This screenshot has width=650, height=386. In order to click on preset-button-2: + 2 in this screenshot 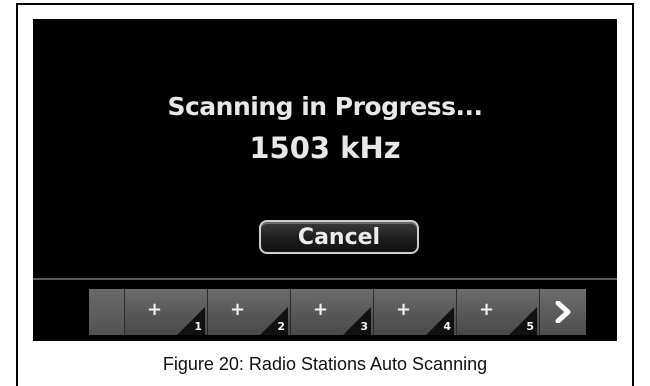, I will do `click(249, 312)`.